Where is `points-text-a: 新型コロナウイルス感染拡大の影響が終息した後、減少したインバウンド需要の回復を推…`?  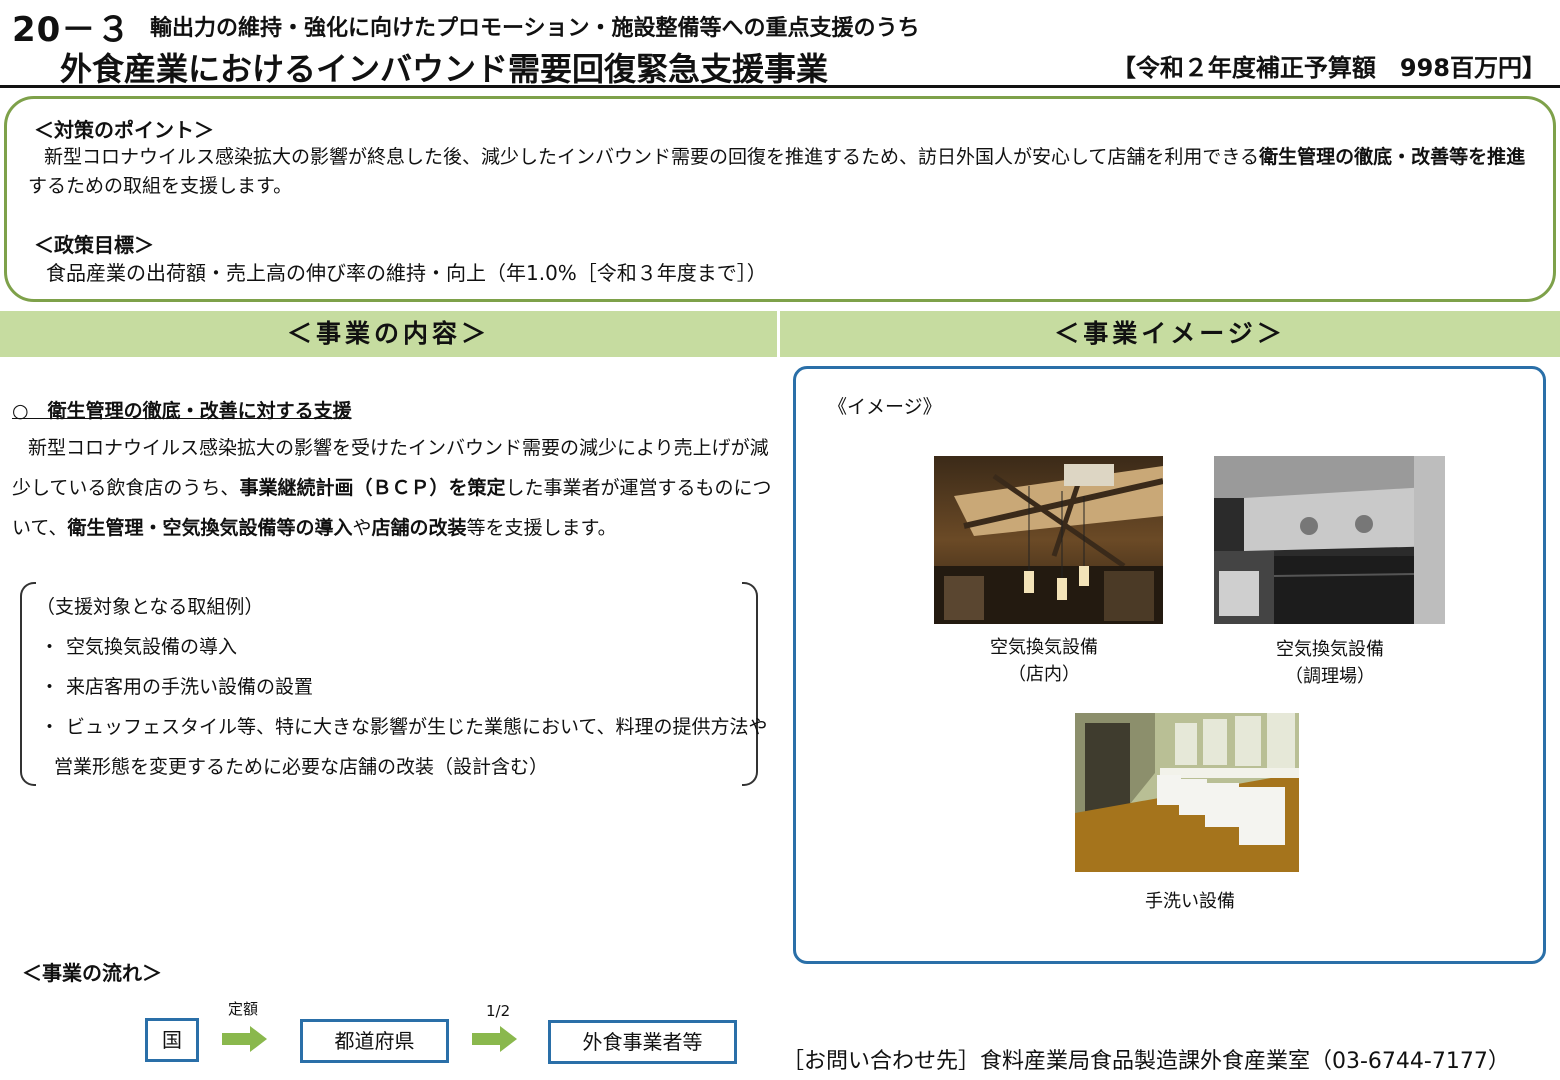
points-text-a: 新型コロナウイルス感染拡大の影響が終息した後、減少したインバウンド需要の回復を推… is located at coordinates (652, 157).